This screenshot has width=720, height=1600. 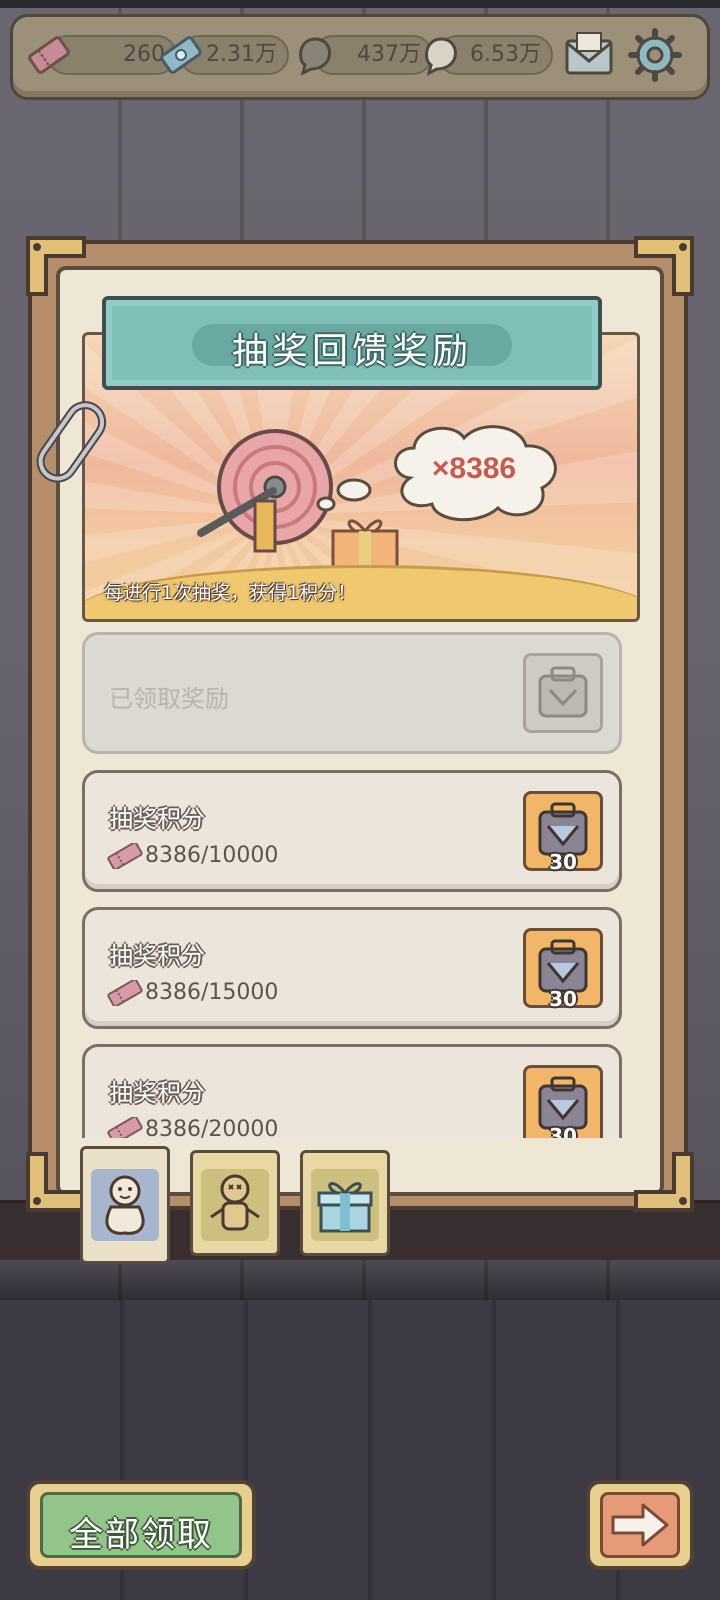 I want to click on crystal-ticket-icon, so click(x=181, y=55).